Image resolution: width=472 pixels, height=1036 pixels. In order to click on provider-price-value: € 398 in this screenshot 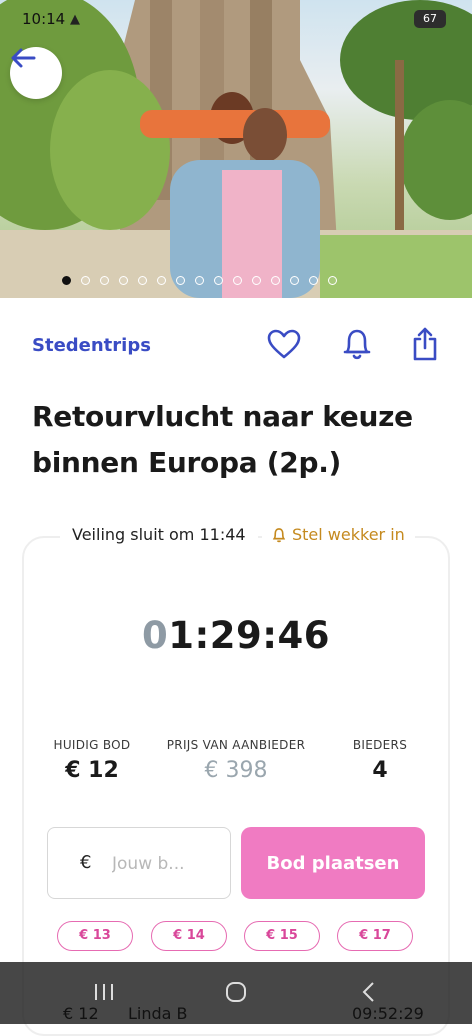, I will do `click(236, 770)`.